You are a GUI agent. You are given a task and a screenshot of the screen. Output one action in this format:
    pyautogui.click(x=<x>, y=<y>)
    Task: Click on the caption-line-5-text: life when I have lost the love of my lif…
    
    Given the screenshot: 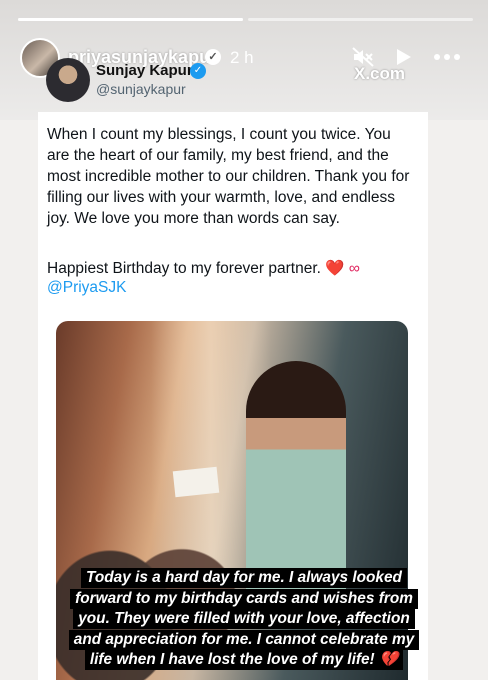 What is the action you would take?
    pyautogui.click(x=232, y=659)
    